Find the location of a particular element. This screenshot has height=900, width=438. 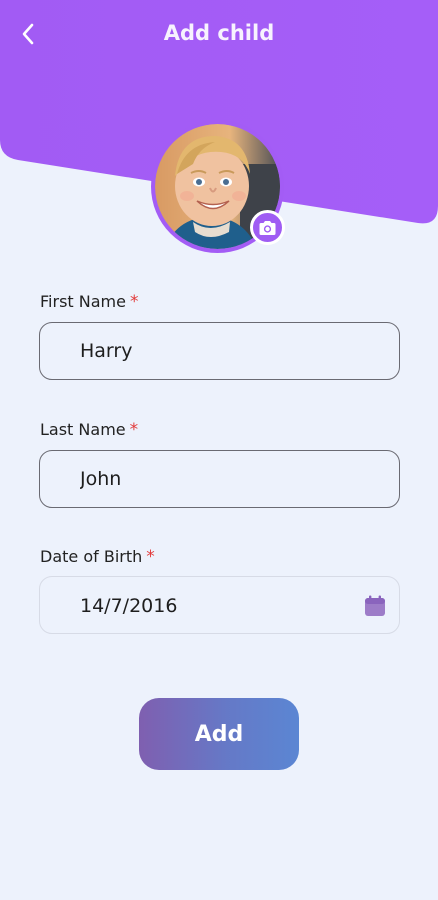

last-name-label: Last Name * is located at coordinates (89, 430).